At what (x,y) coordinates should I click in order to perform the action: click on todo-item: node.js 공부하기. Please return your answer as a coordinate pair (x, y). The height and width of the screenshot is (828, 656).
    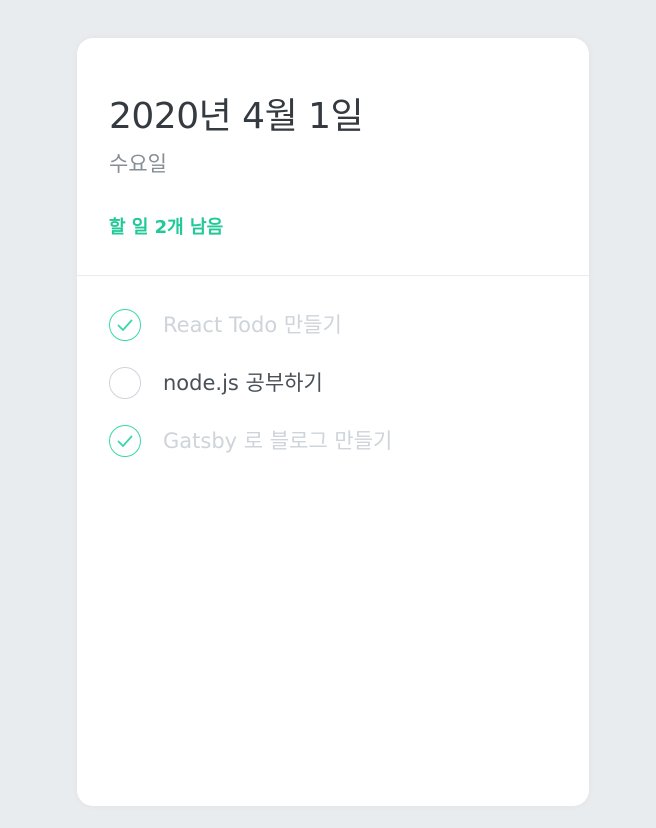
    Looking at the image, I should click on (333, 383).